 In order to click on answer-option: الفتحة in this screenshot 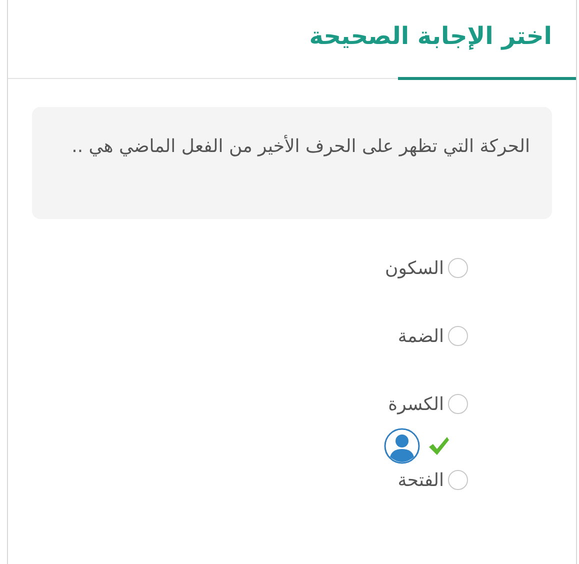, I will do `click(433, 480)`.